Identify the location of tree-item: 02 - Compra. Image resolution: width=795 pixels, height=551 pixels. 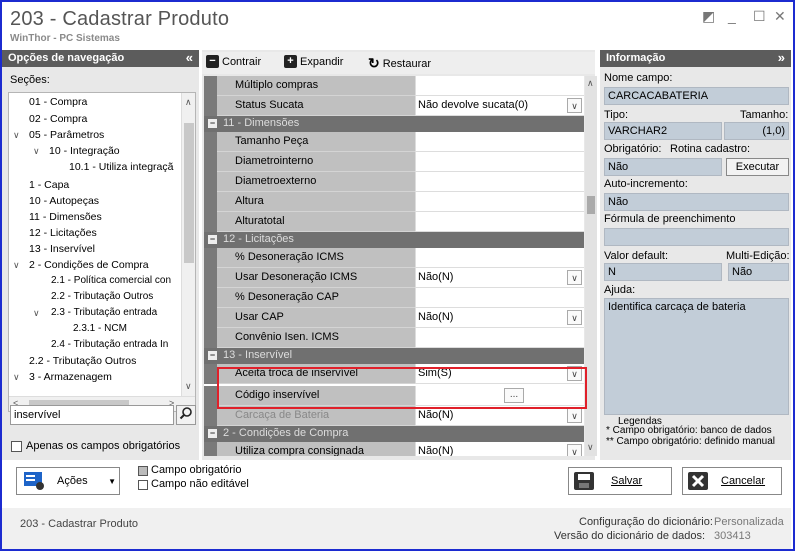
(58, 119).